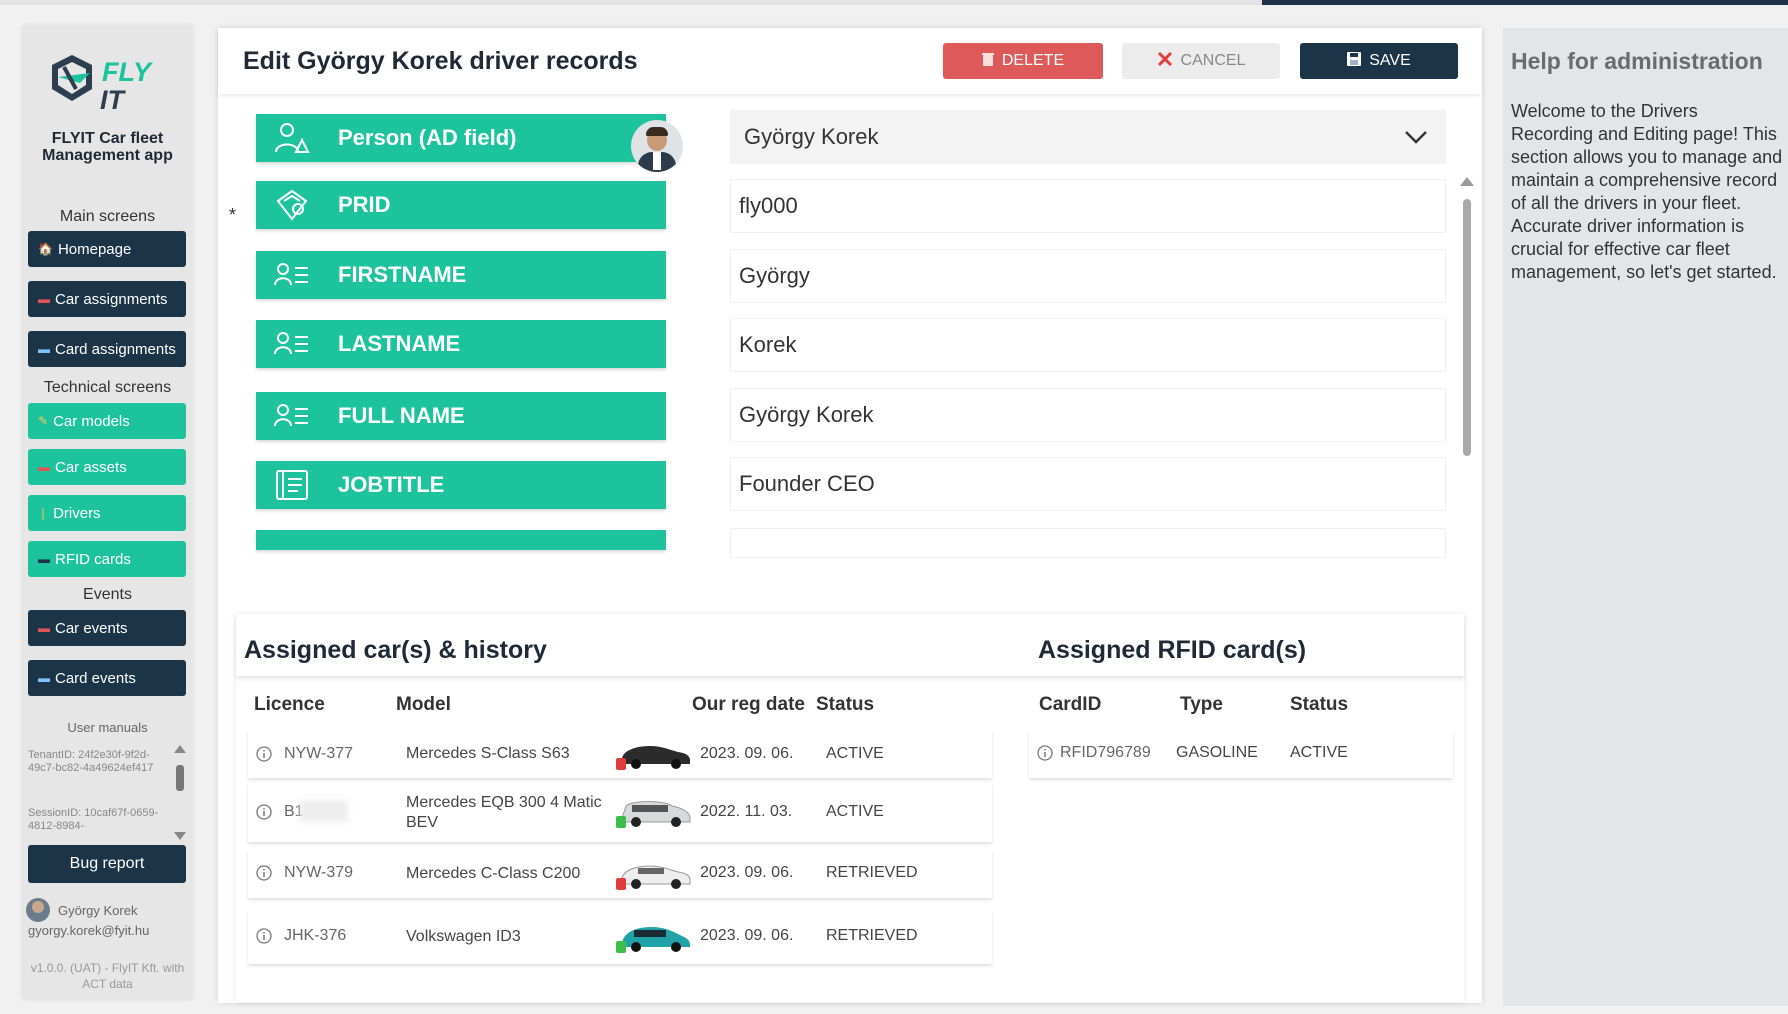 This screenshot has width=1788, height=1014. Describe the element at coordinates (107, 864) in the screenshot. I see `bug-report-button: Bug report` at that location.